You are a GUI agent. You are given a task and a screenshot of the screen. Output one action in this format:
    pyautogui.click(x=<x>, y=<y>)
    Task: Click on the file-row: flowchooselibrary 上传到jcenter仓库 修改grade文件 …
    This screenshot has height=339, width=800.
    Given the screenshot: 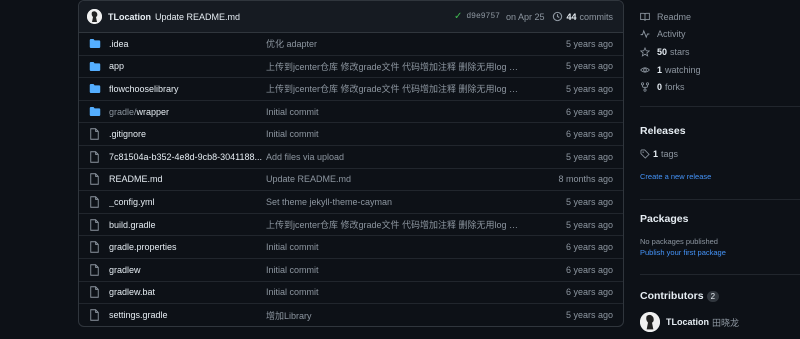 What is the action you would take?
    pyautogui.click(x=351, y=89)
    